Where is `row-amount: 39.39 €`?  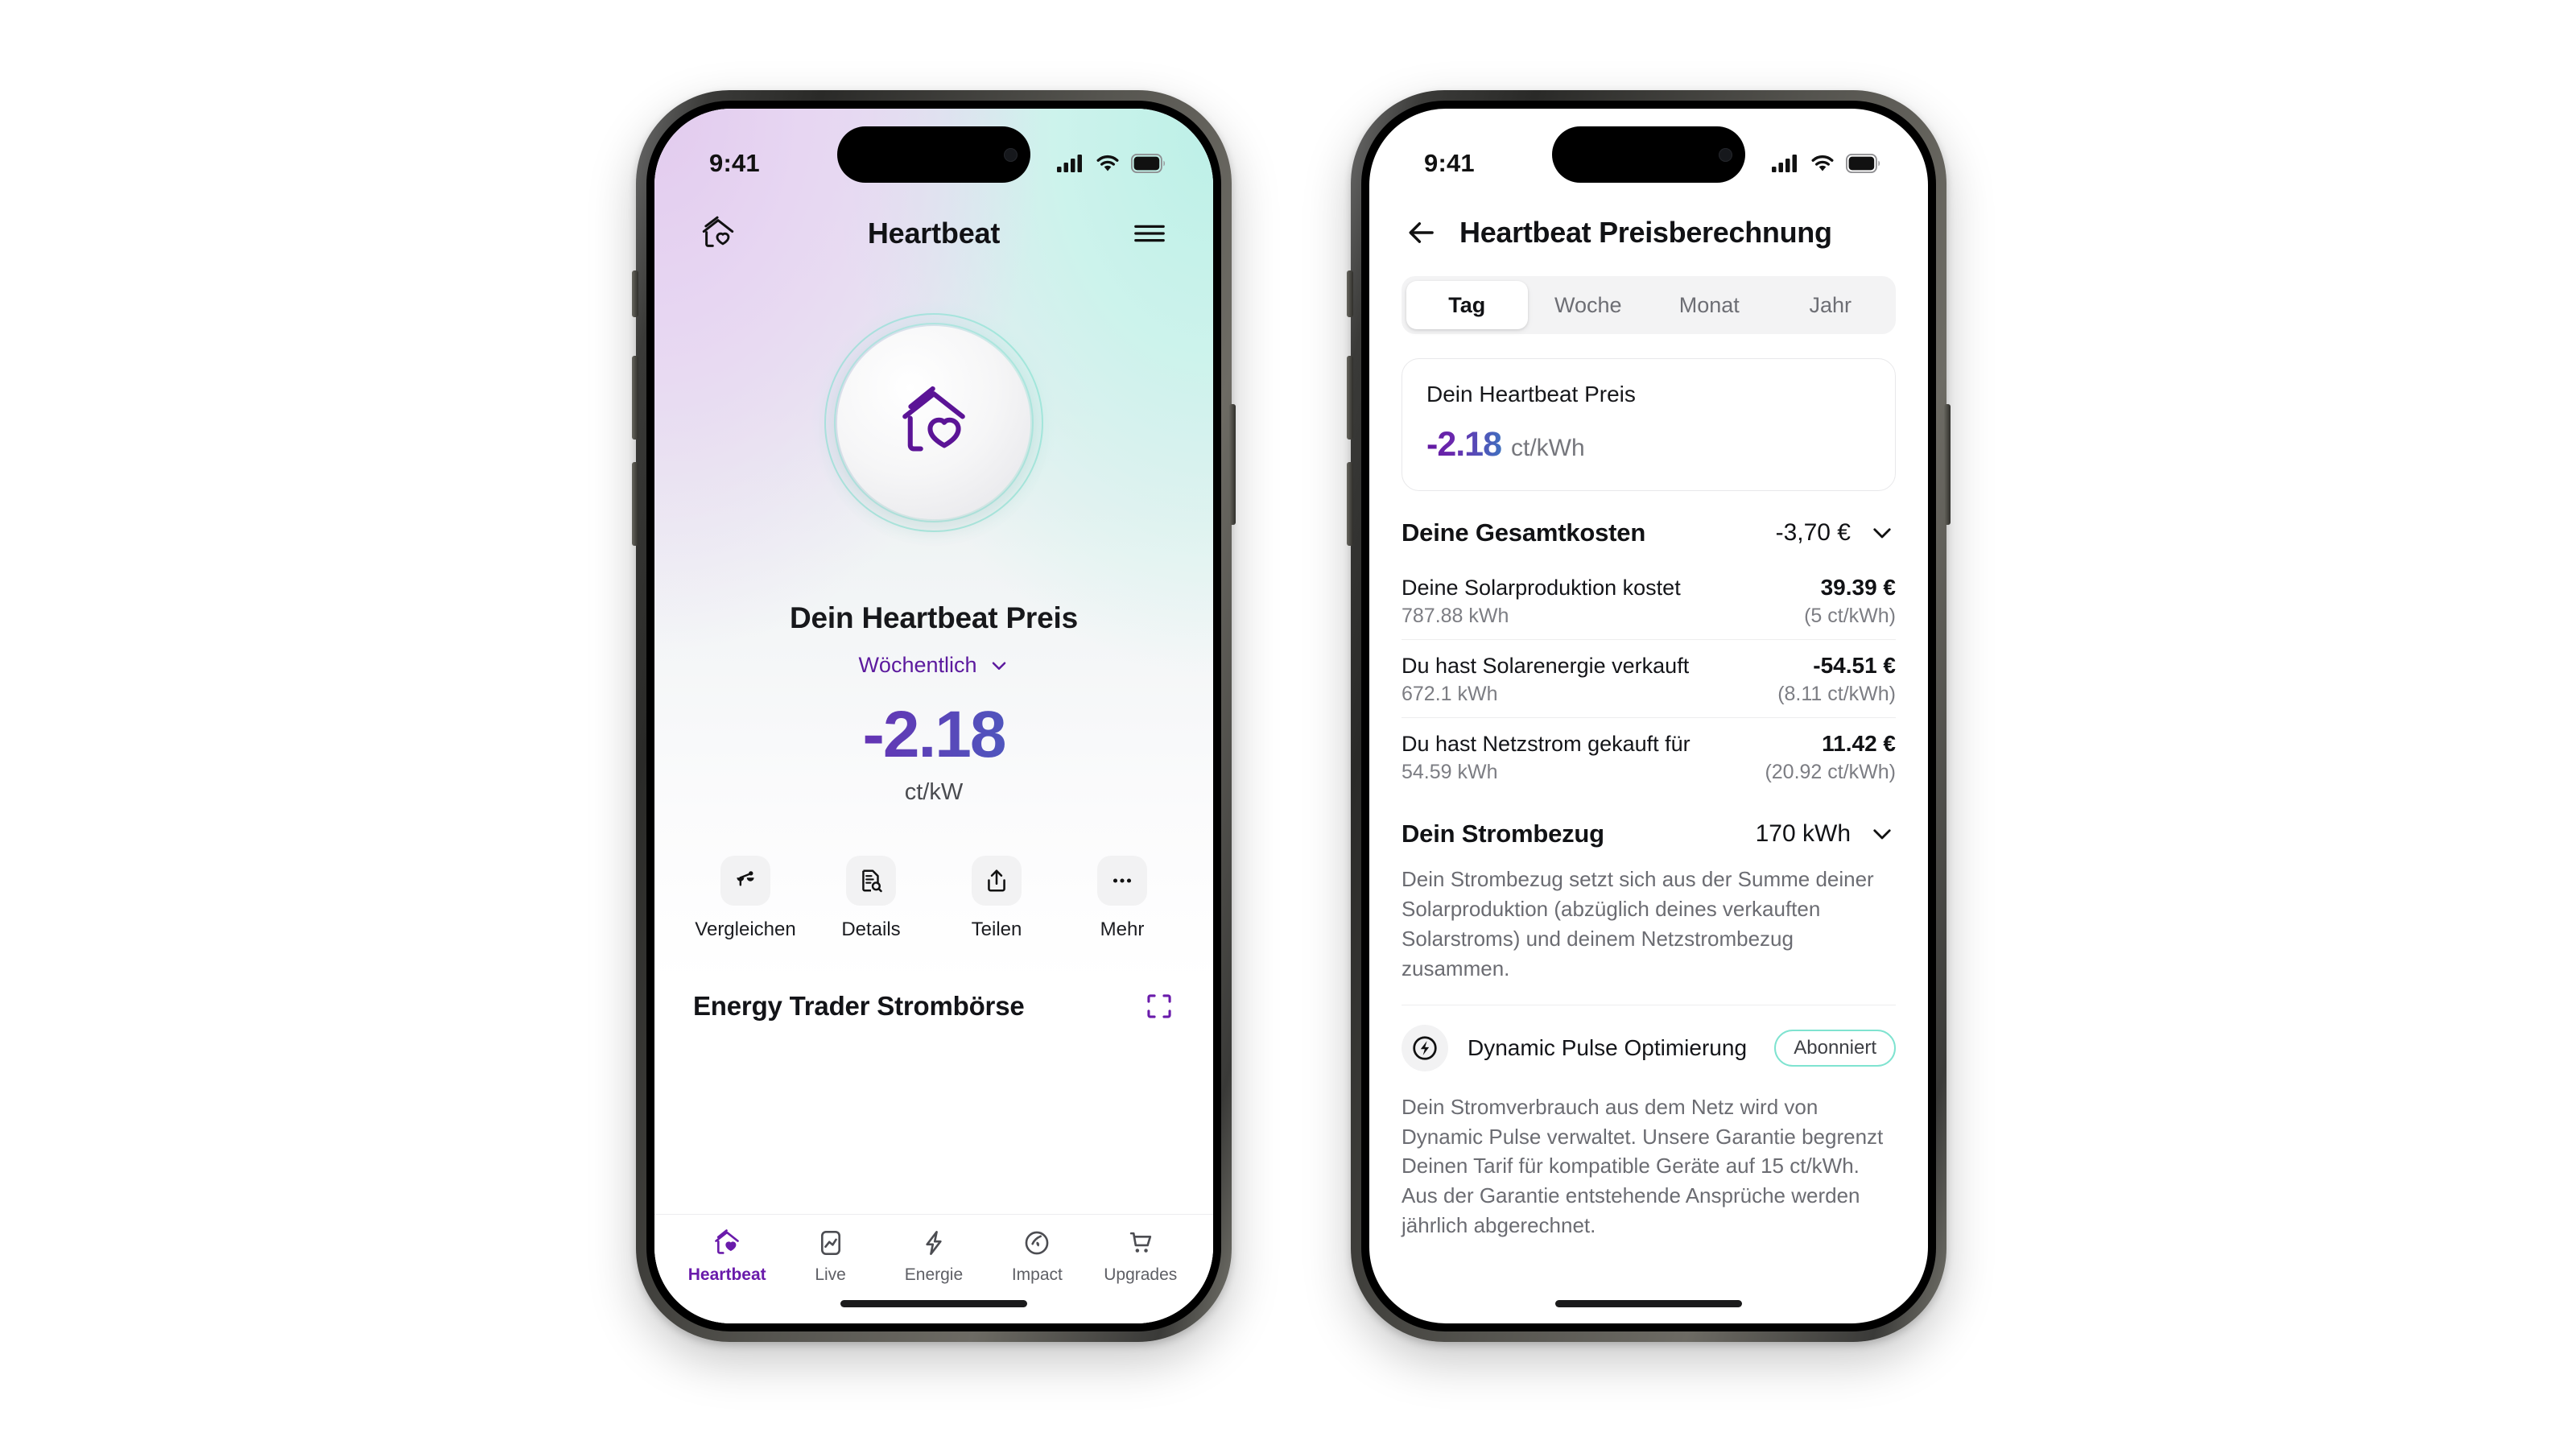
row-amount: 39.39 € is located at coordinates (1858, 587).